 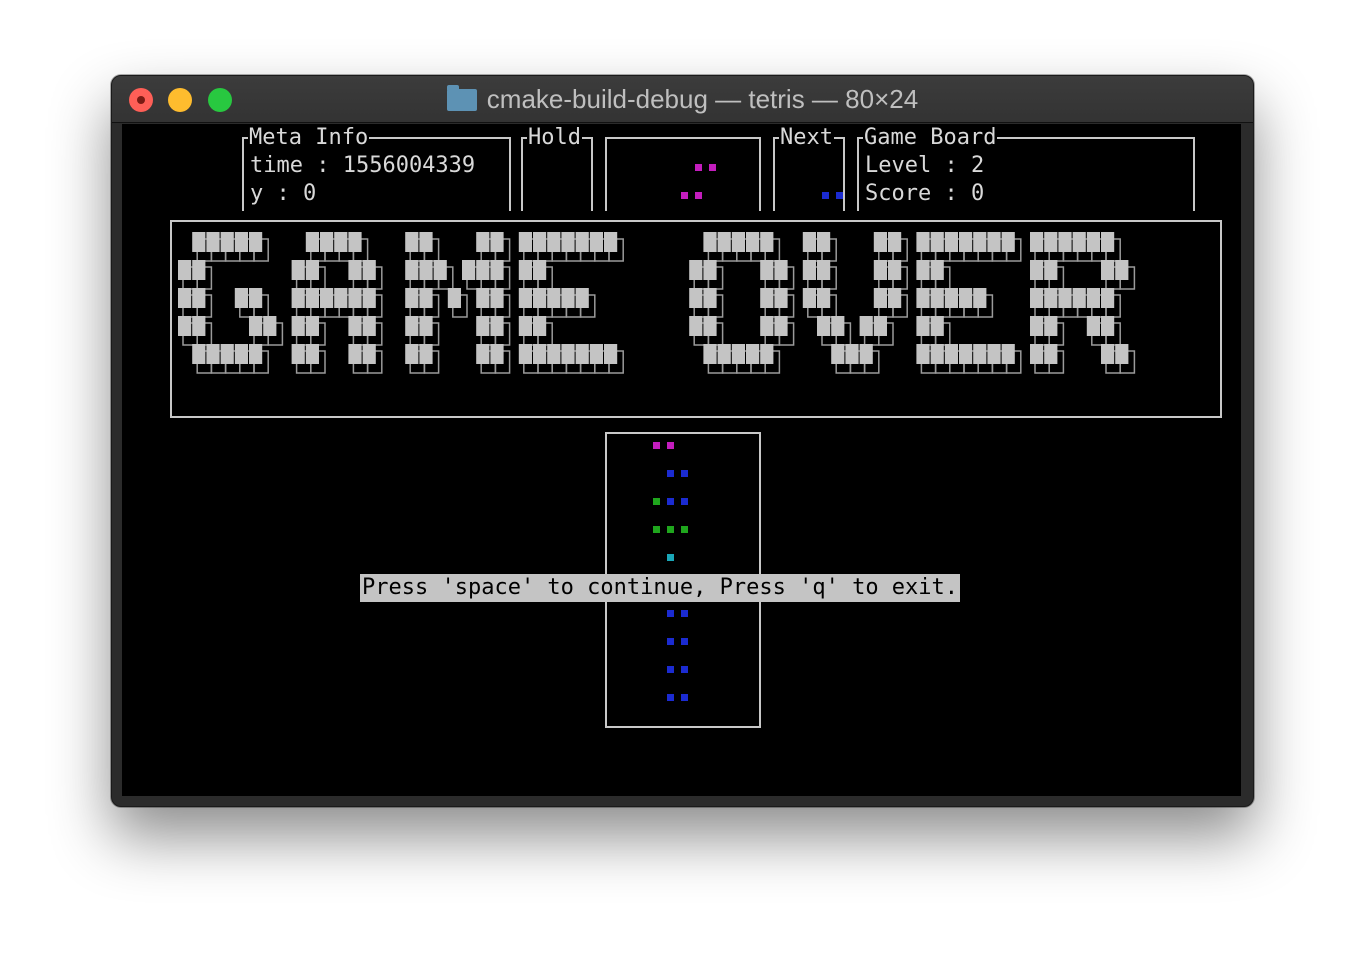 I want to click on hold-block, so click(x=684, y=195).